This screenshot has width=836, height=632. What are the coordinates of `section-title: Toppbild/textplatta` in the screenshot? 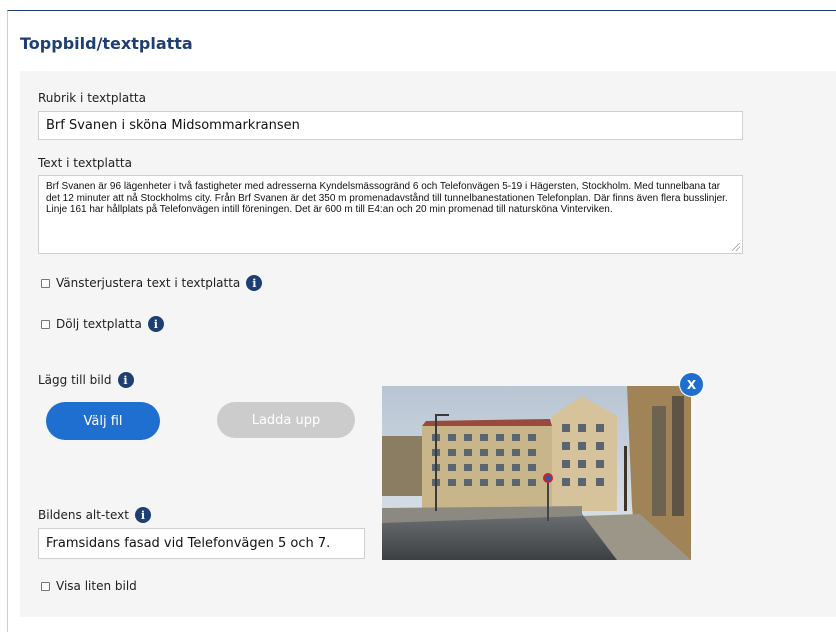 It's located at (106, 43).